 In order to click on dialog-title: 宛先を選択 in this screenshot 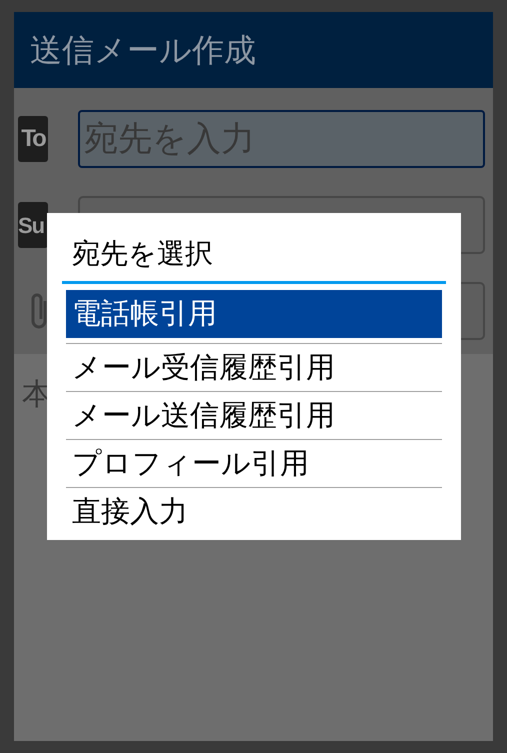, I will do `click(142, 254)`.